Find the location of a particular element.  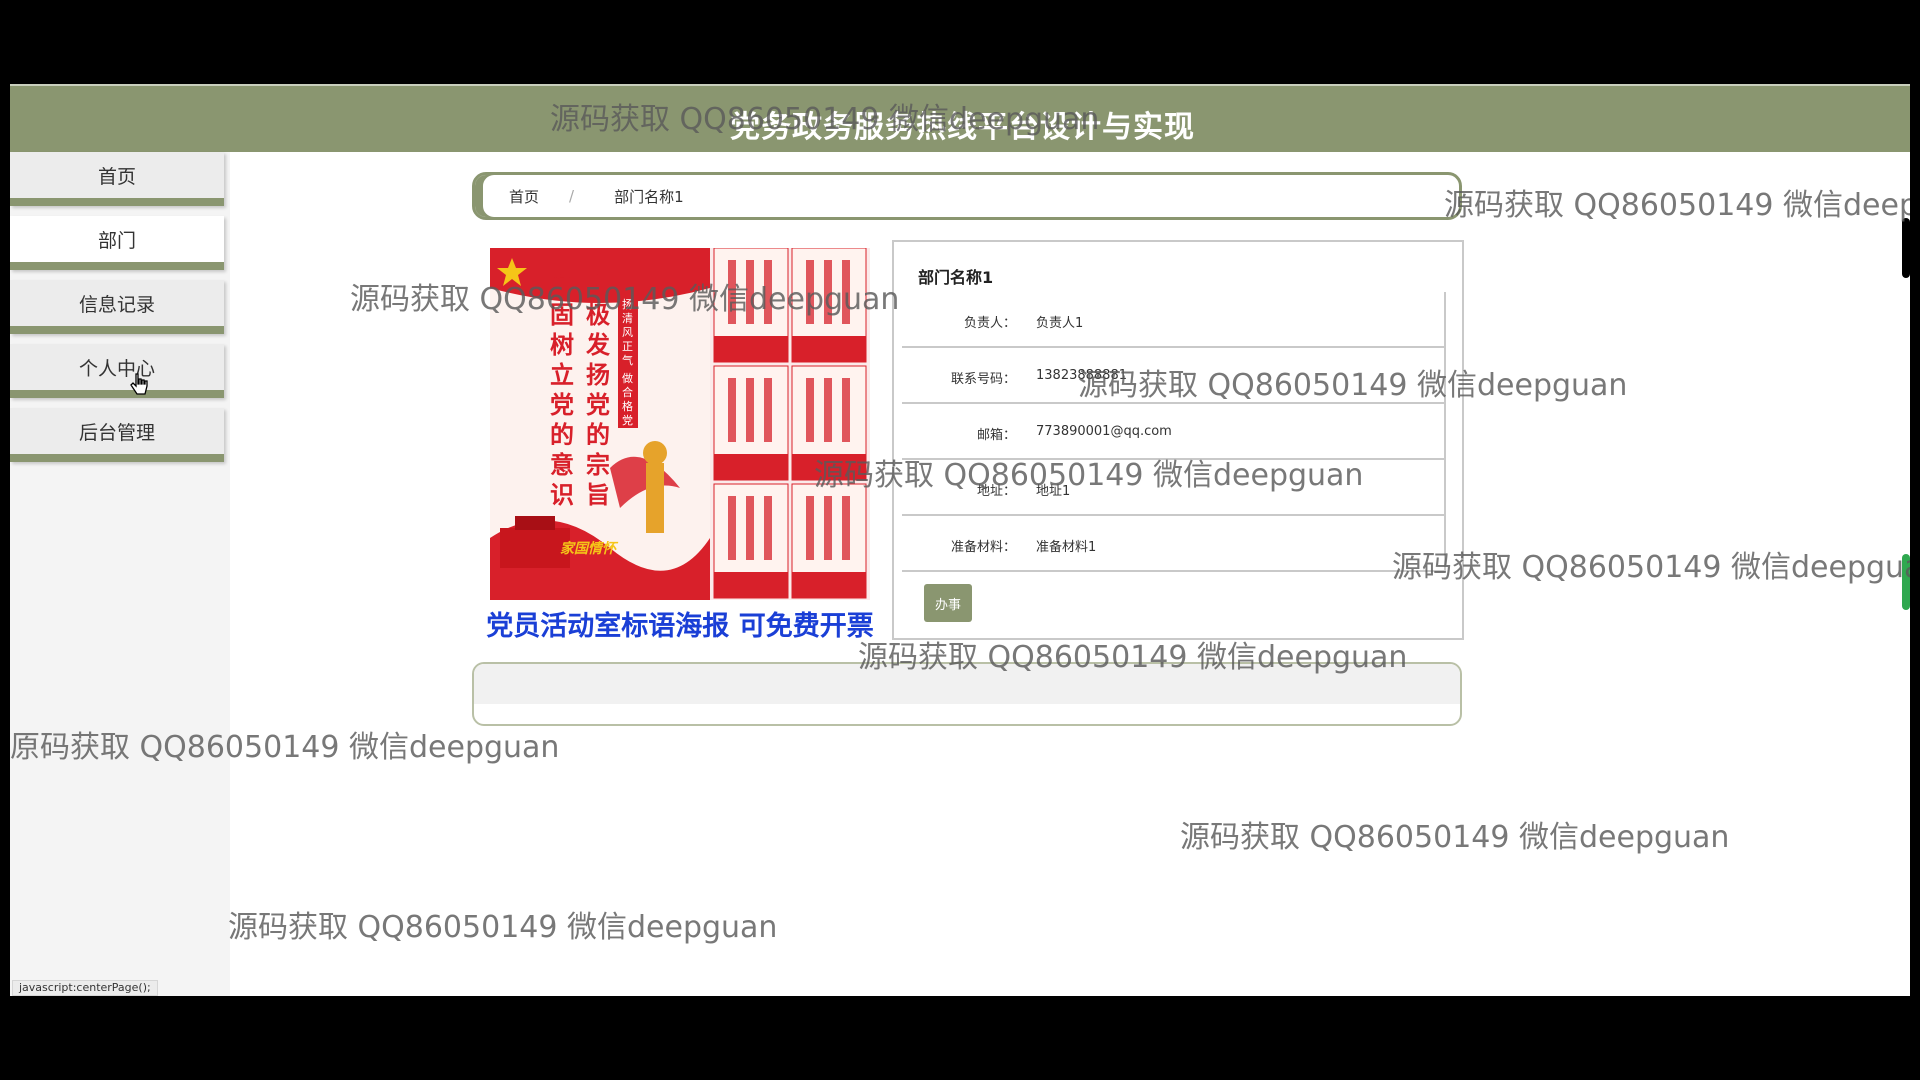

breadcrumb-home-link: 首页 is located at coordinates (524, 196).